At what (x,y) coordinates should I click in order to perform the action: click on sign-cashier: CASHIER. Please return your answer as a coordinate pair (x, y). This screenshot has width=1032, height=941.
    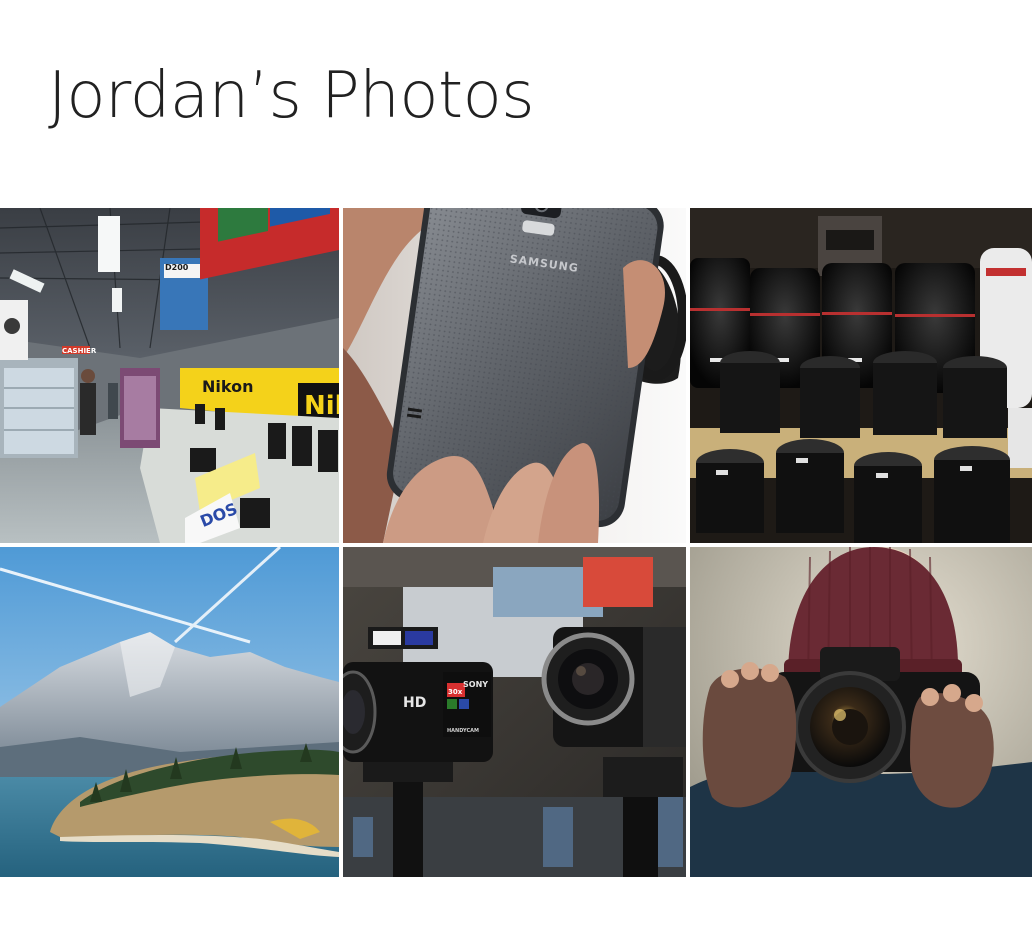
    Looking at the image, I should click on (79, 351).